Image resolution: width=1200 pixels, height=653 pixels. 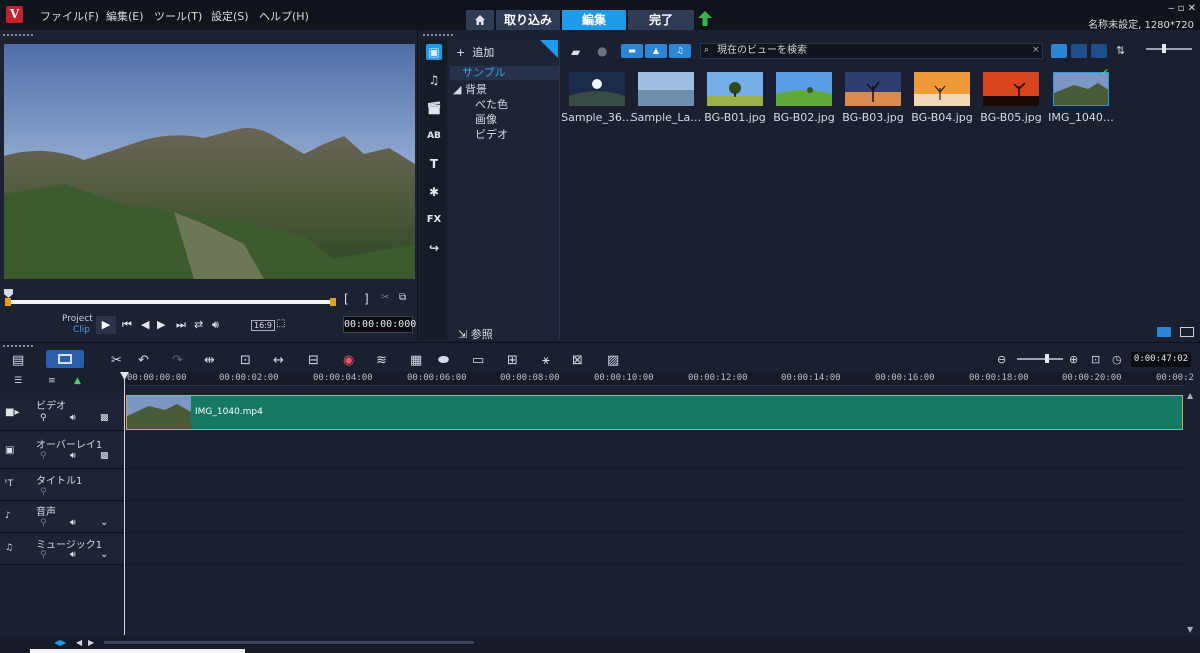 I want to click on panel-layout-icon, so click(x=1187, y=332).